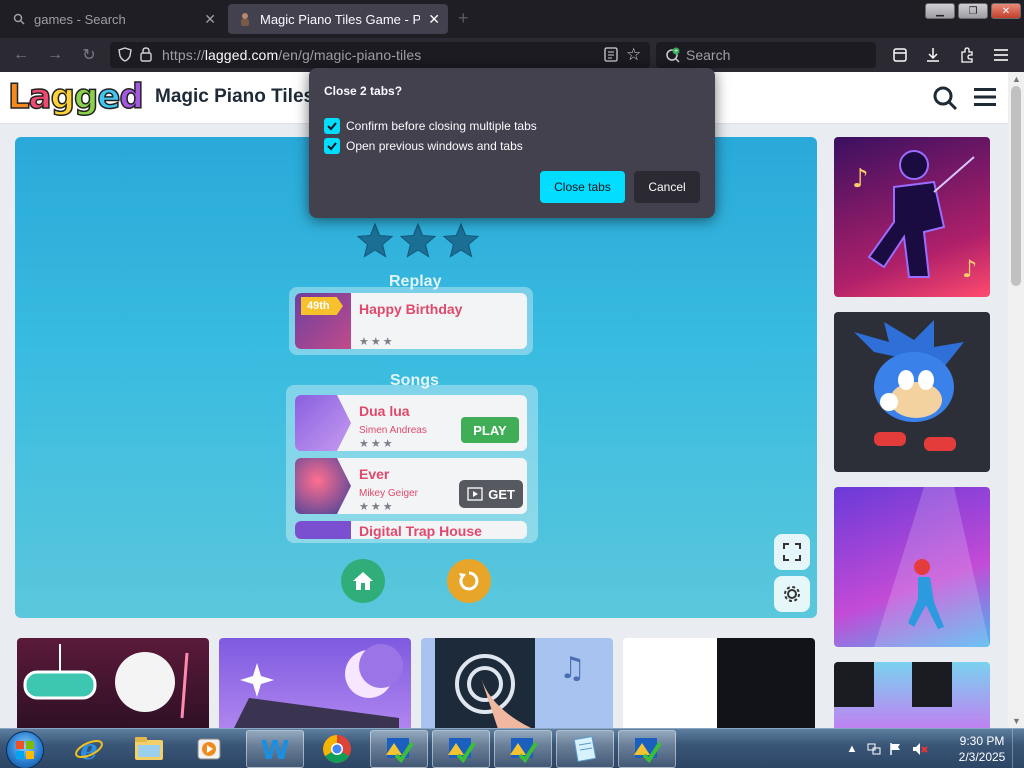 Image resolution: width=1024 pixels, height=768 pixels. I want to click on songs-title: Songs, so click(414, 380).